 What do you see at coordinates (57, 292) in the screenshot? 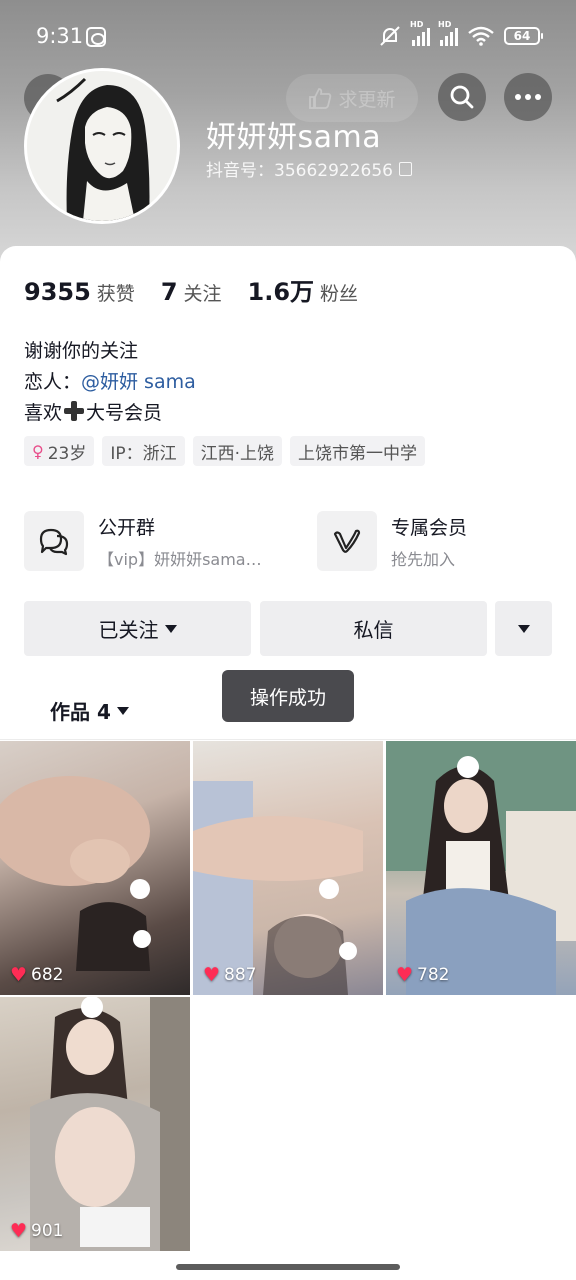
I see `stat-likes-value: 9355` at bounding box center [57, 292].